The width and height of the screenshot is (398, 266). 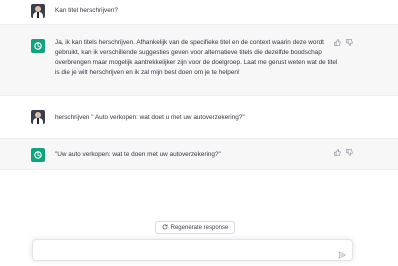 I want to click on message-composer, so click(x=192, y=250).